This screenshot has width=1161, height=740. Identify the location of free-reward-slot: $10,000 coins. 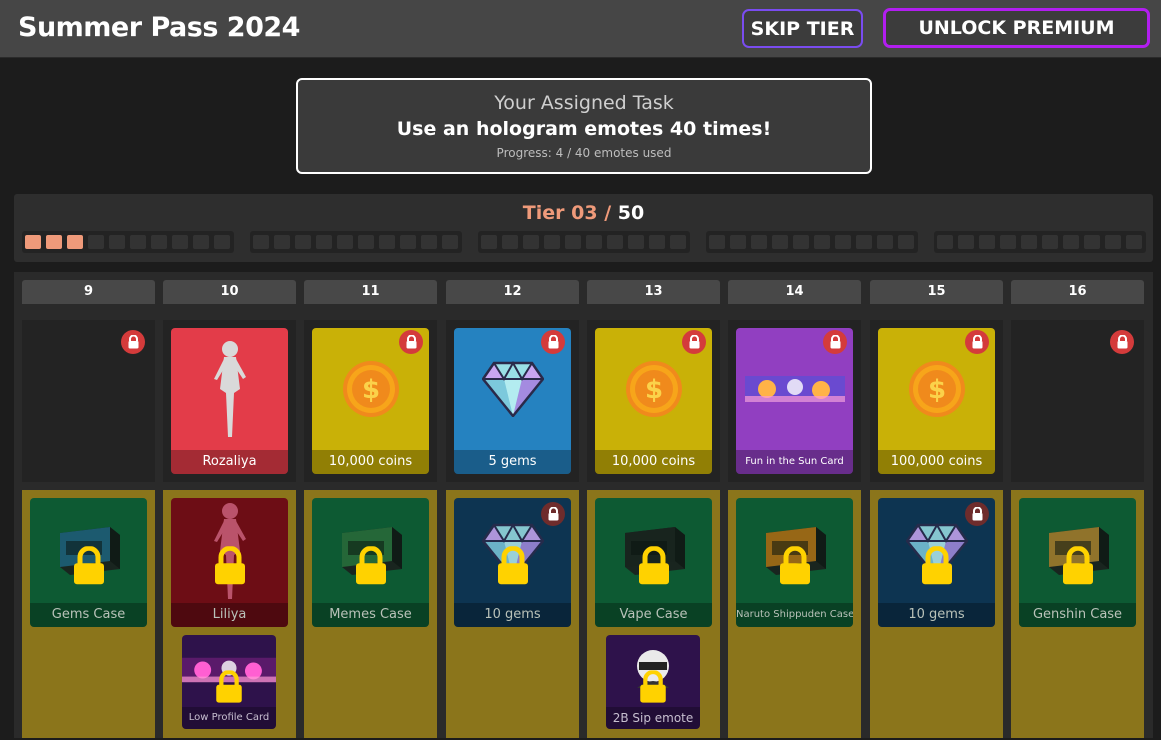
(370, 401).